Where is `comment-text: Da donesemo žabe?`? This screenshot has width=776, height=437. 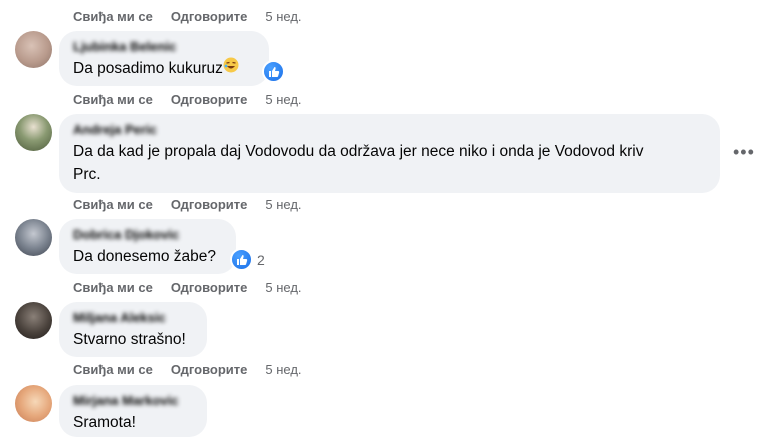
comment-text: Da donesemo žabe? is located at coordinates (145, 256).